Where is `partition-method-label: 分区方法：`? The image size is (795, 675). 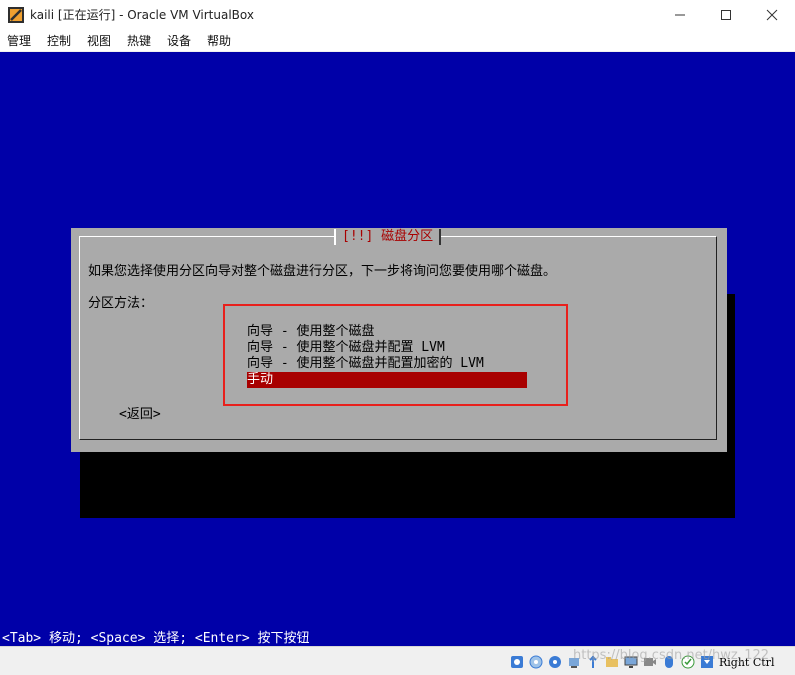 partition-method-label: 分区方法： is located at coordinates (121, 303).